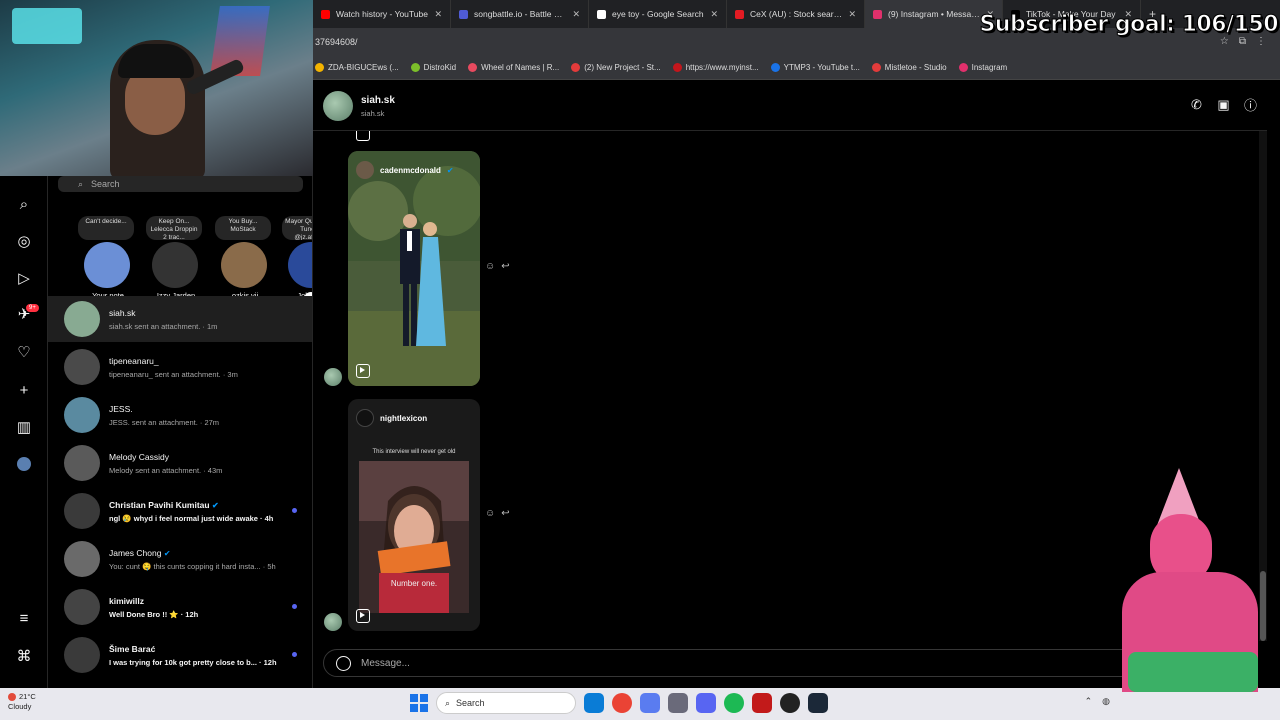 This screenshot has width=1280, height=720. What do you see at coordinates (706, 703) in the screenshot?
I see `discord-app-icon` at bounding box center [706, 703].